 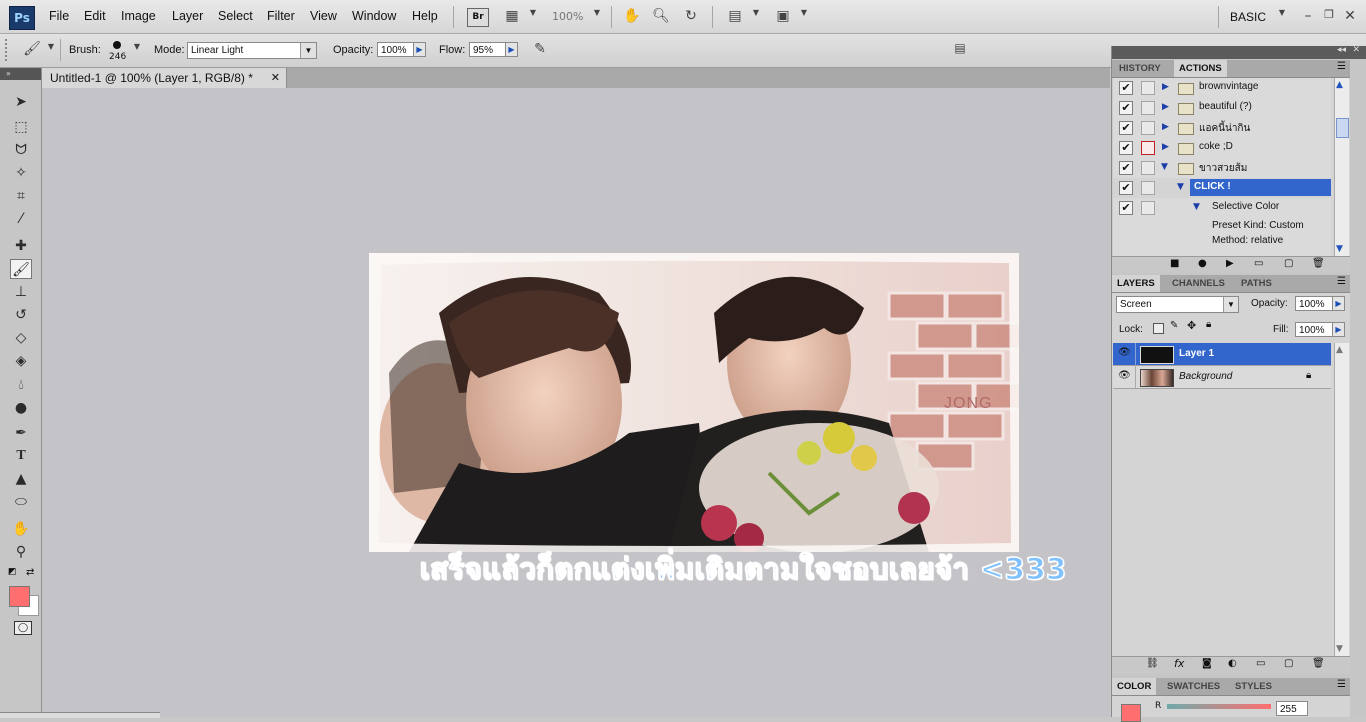 What do you see at coordinates (1148, 148) in the screenshot?
I see `dialog-on-icon` at bounding box center [1148, 148].